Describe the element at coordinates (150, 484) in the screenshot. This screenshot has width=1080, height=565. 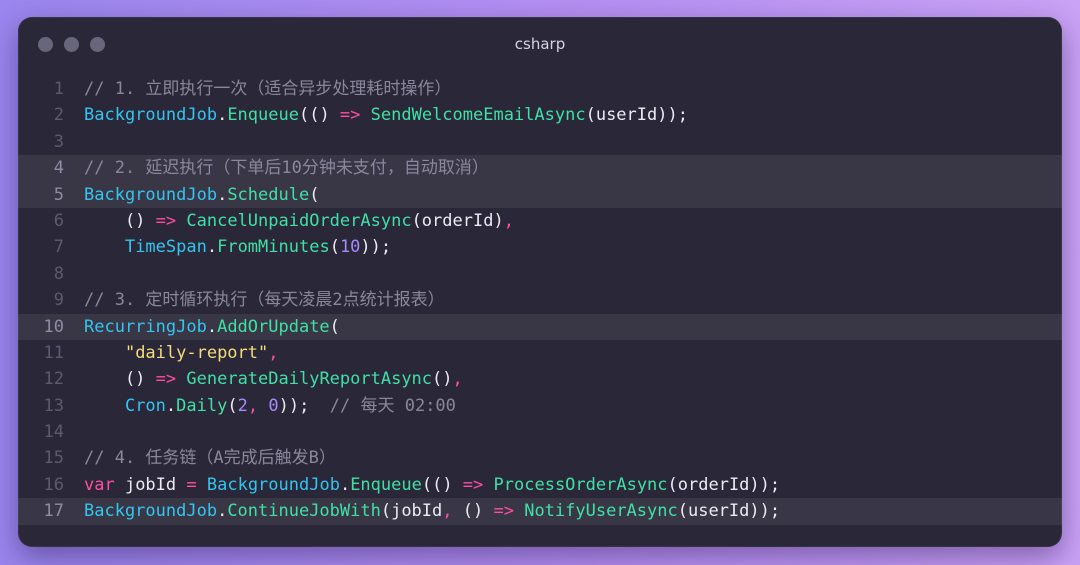
I see `code-token: jobId` at that location.